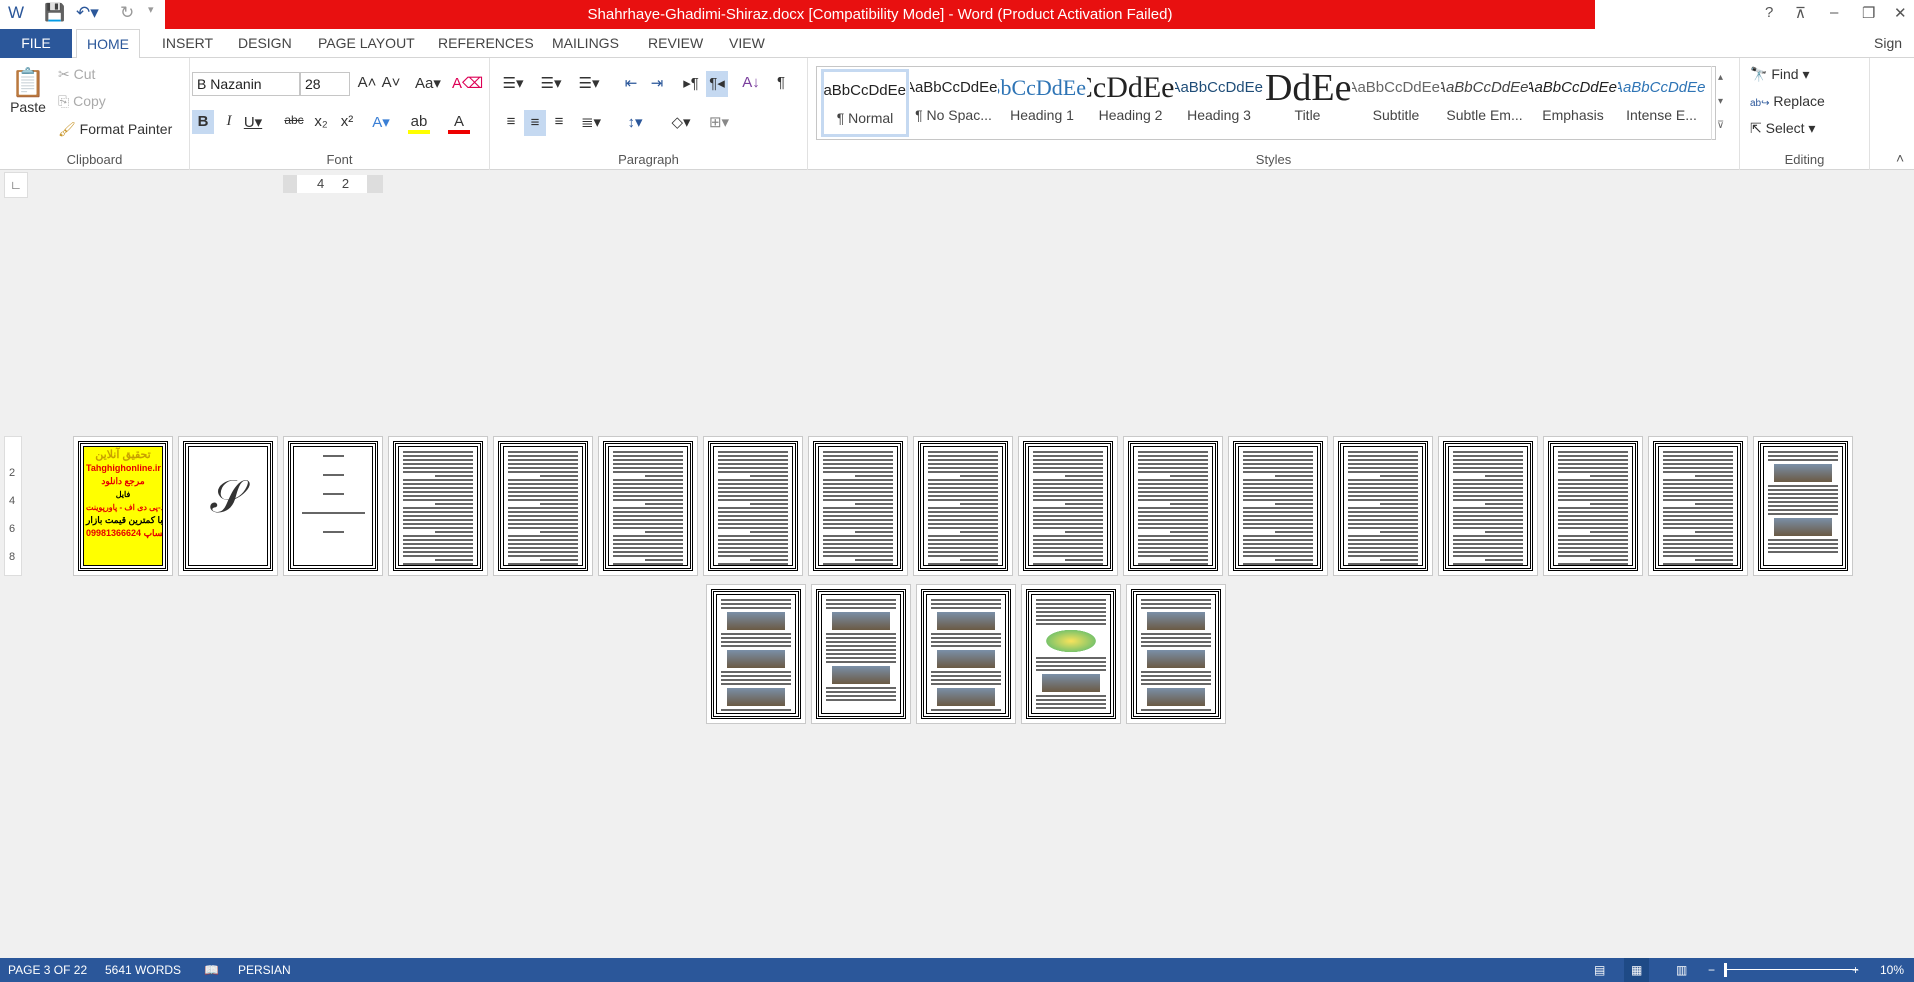 This screenshot has height=982, width=1914. What do you see at coordinates (228, 506) in the screenshot?
I see `page-thumbnail-2: 𝒮` at bounding box center [228, 506].